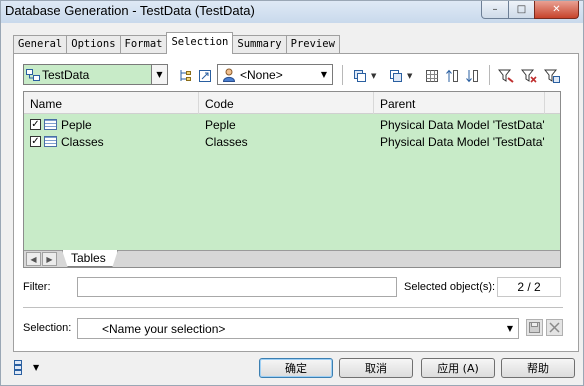  Describe the element at coordinates (95, 74) in the screenshot. I see `model-combo: TestData ▼` at that location.